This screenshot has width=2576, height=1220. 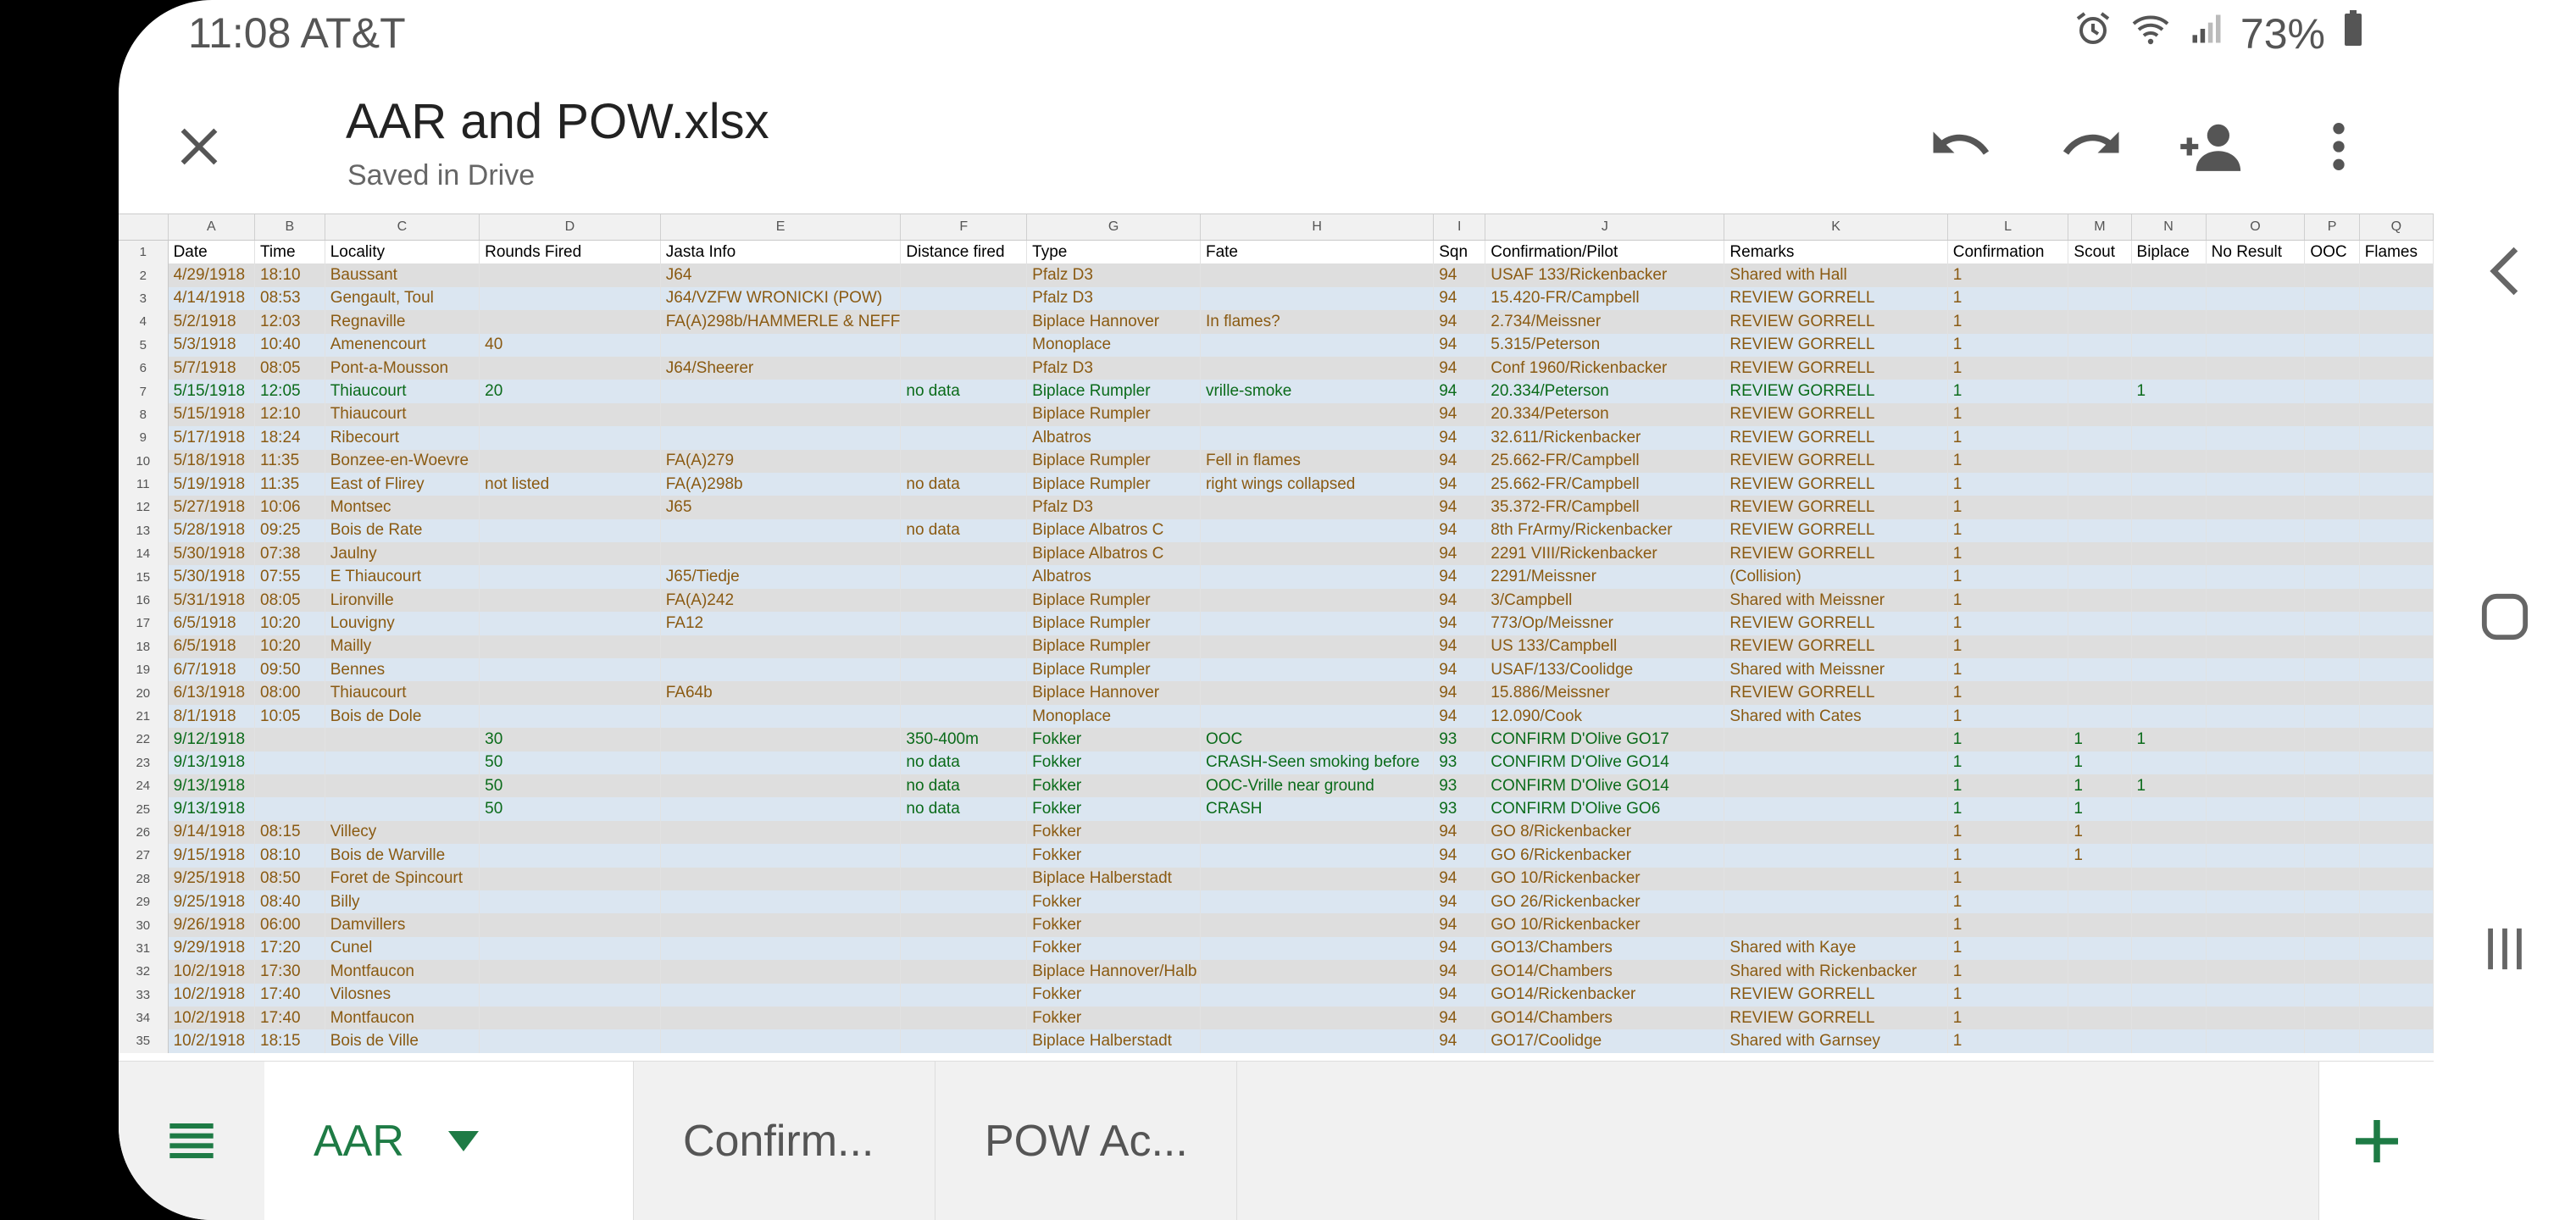 What do you see at coordinates (1836, 1041) in the screenshot?
I see `cell-k: Shared with Garnsey` at bounding box center [1836, 1041].